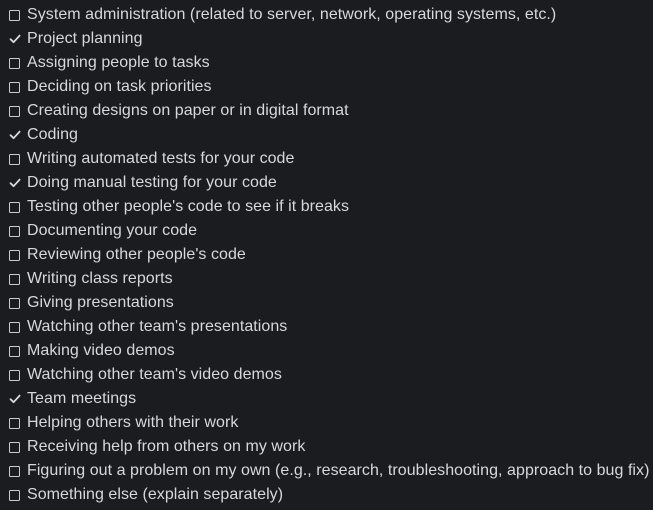  Describe the element at coordinates (152, 182) in the screenshot. I see `checklist-item-label: Doing manual testing for your code` at that location.